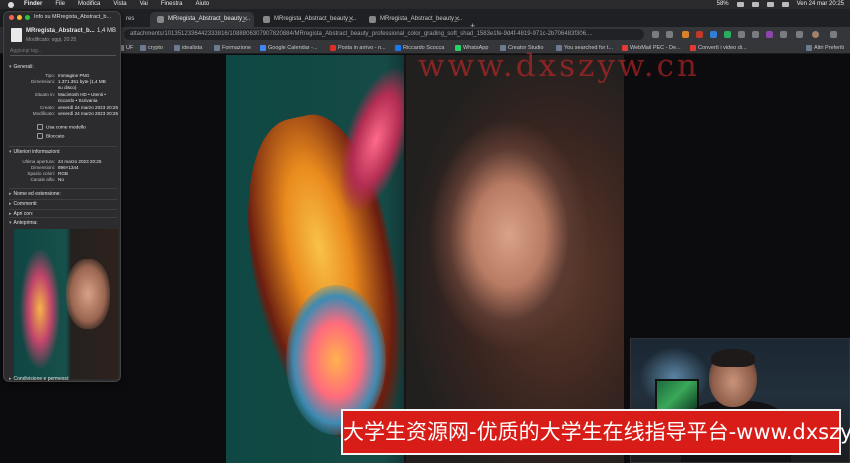 This screenshot has width=850, height=463. What do you see at coordinates (50, 136) in the screenshot?
I see `locked-checkbox: Bloccato` at bounding box center [50, 136].